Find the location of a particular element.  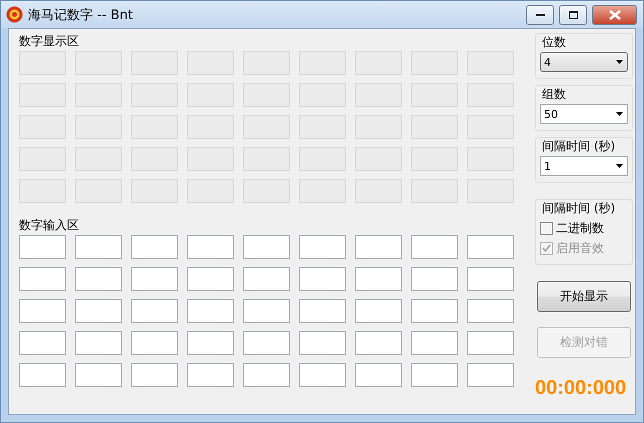

app-icon is located at coordinates (14, 14).